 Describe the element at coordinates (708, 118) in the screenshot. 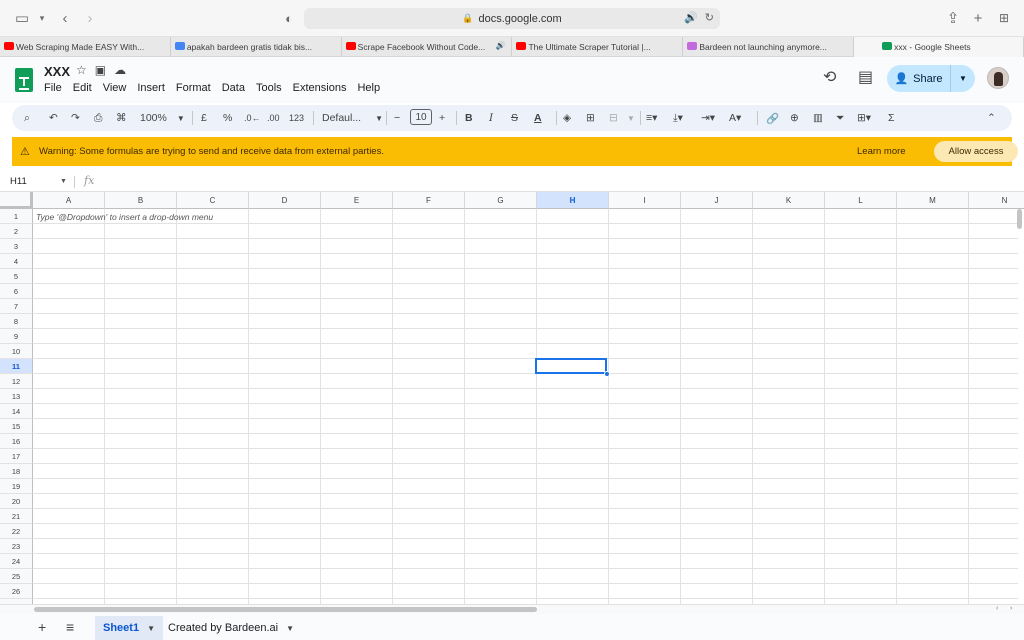

I see `text-wrap-icon: ⇥▾` at that location.